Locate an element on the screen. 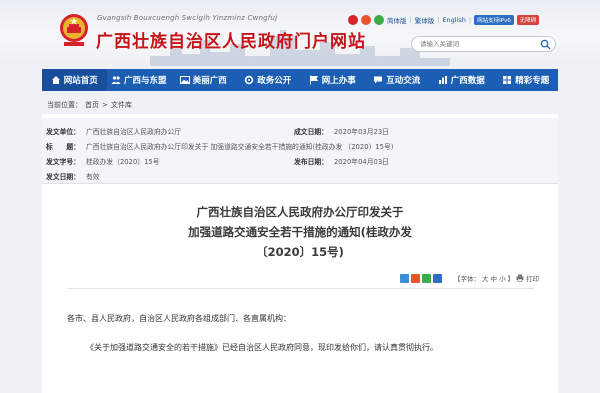  meta-validity-value: 有效 is located at coordinates (92, 177).